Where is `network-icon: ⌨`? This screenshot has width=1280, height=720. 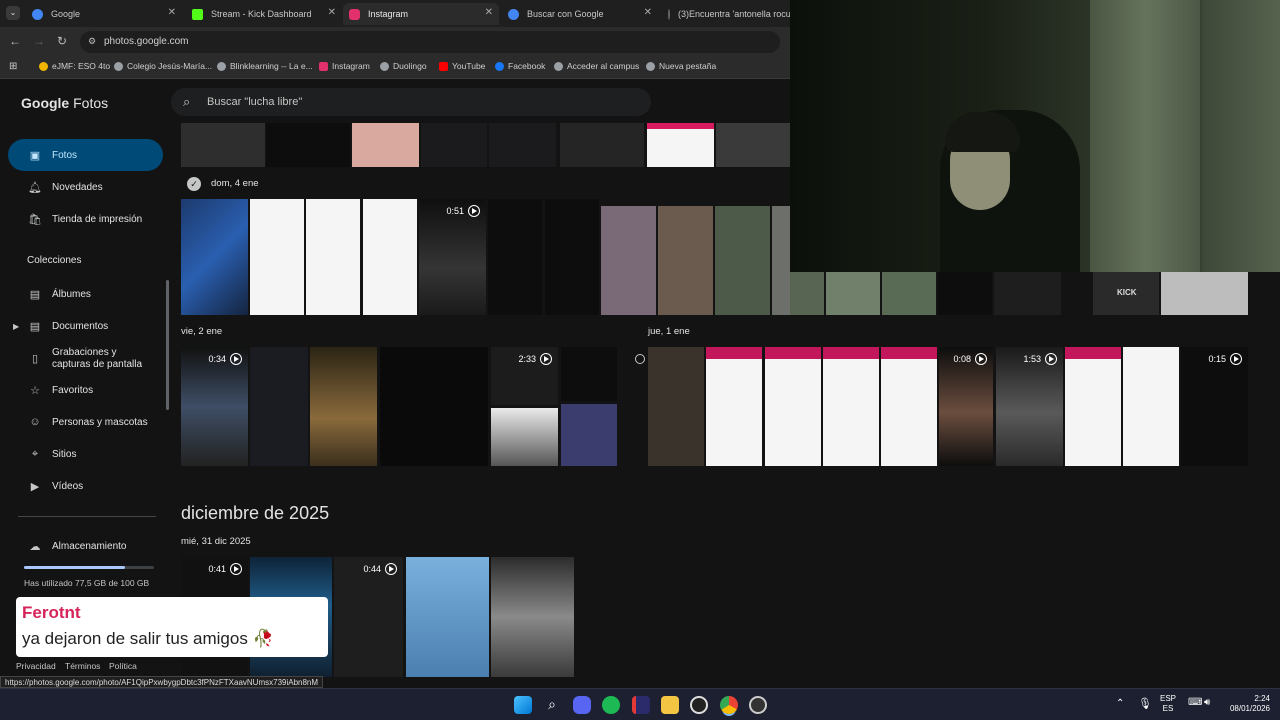
network-icon: ⌨ is located at coordinates (1195, 702).